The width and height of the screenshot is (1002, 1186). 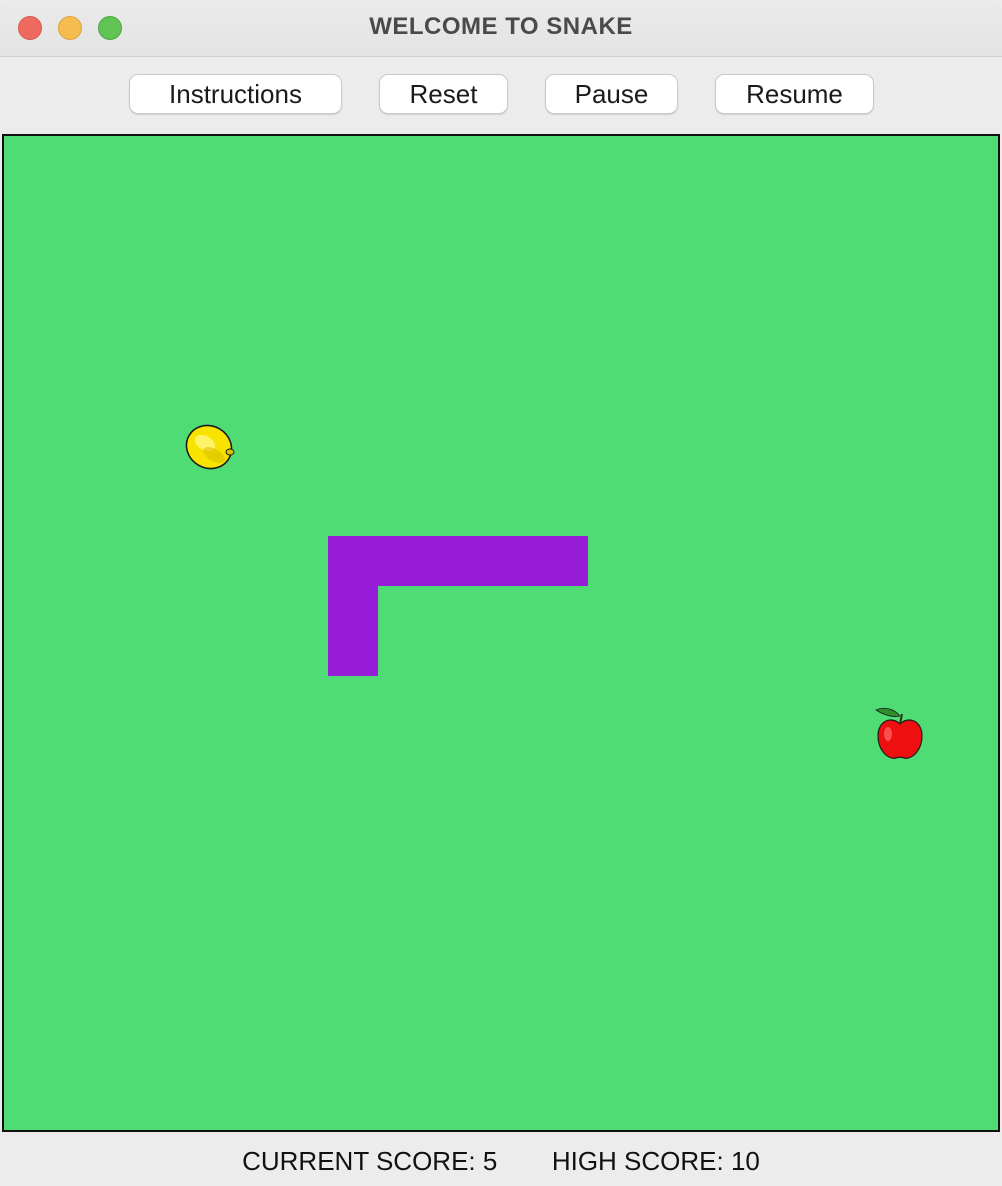 What do you see at coordinates (30, 28) in the screenshot?
I see `close-icon` at bounding box center [30, 28].